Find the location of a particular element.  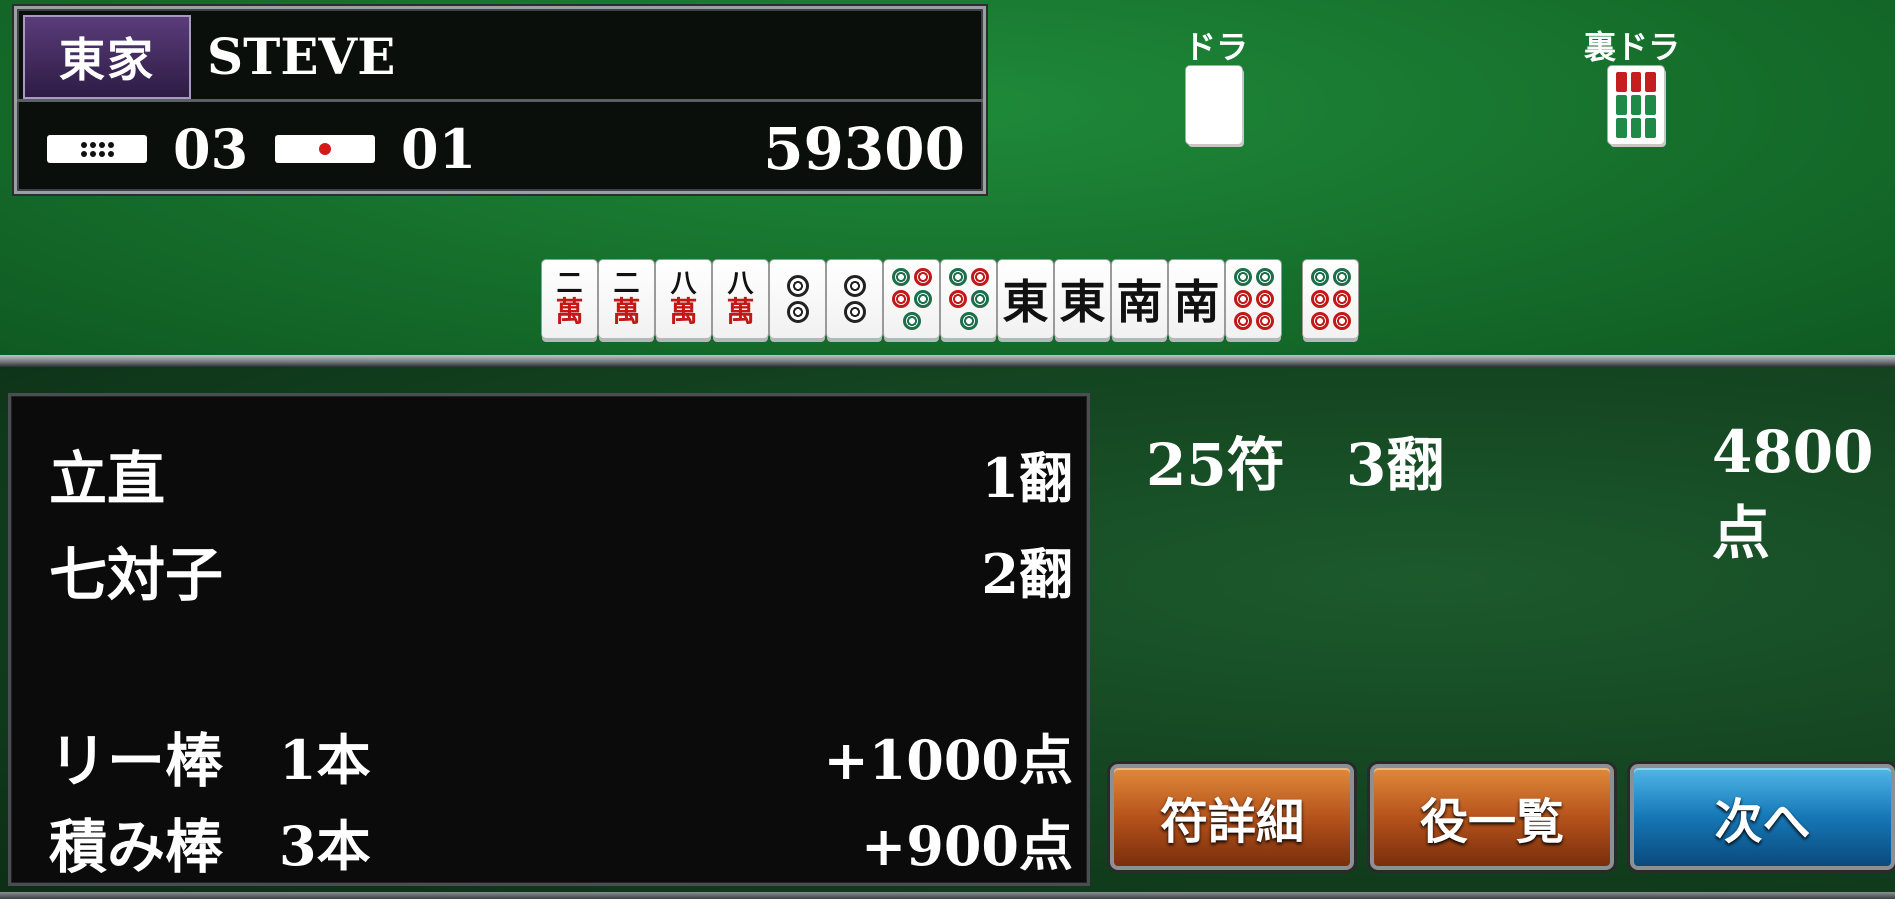

bonus-name: 積み棒 is located at coordinates (136, 847).